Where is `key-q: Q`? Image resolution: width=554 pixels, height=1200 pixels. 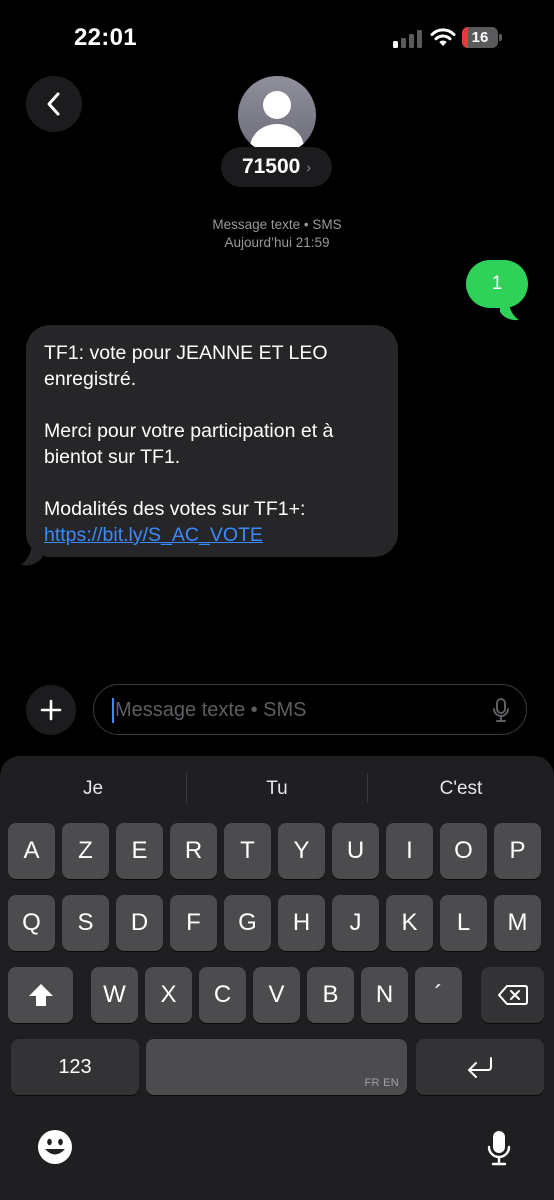
key-q: Q is located at coordinates (31, 923).